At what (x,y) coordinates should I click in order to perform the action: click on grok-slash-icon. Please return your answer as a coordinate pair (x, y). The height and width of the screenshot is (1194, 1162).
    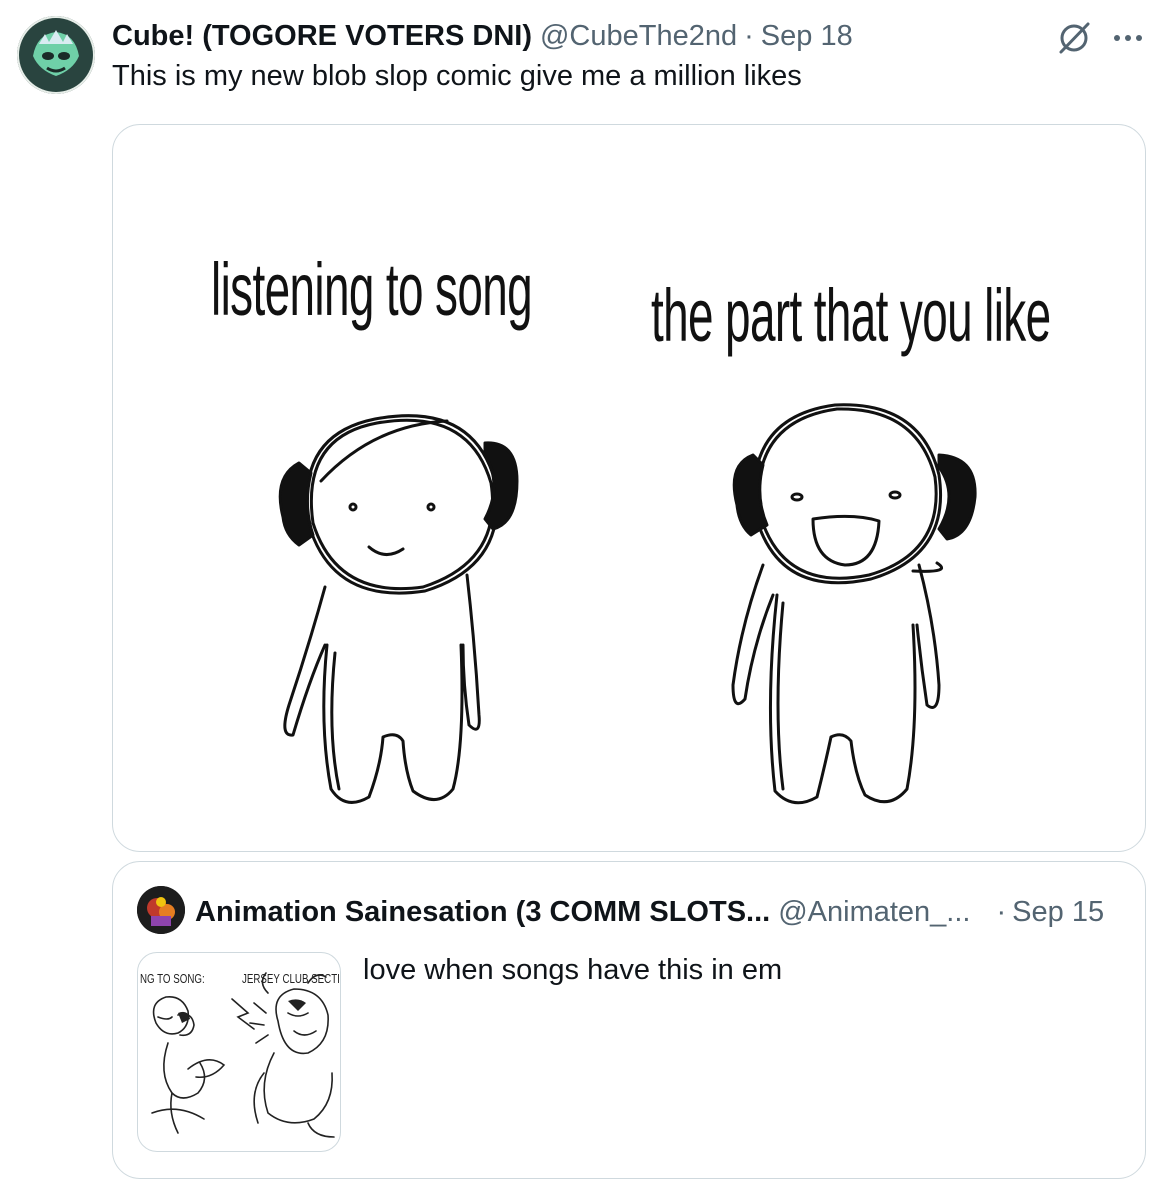
    Looking at the image, I should click on (1074, 38).